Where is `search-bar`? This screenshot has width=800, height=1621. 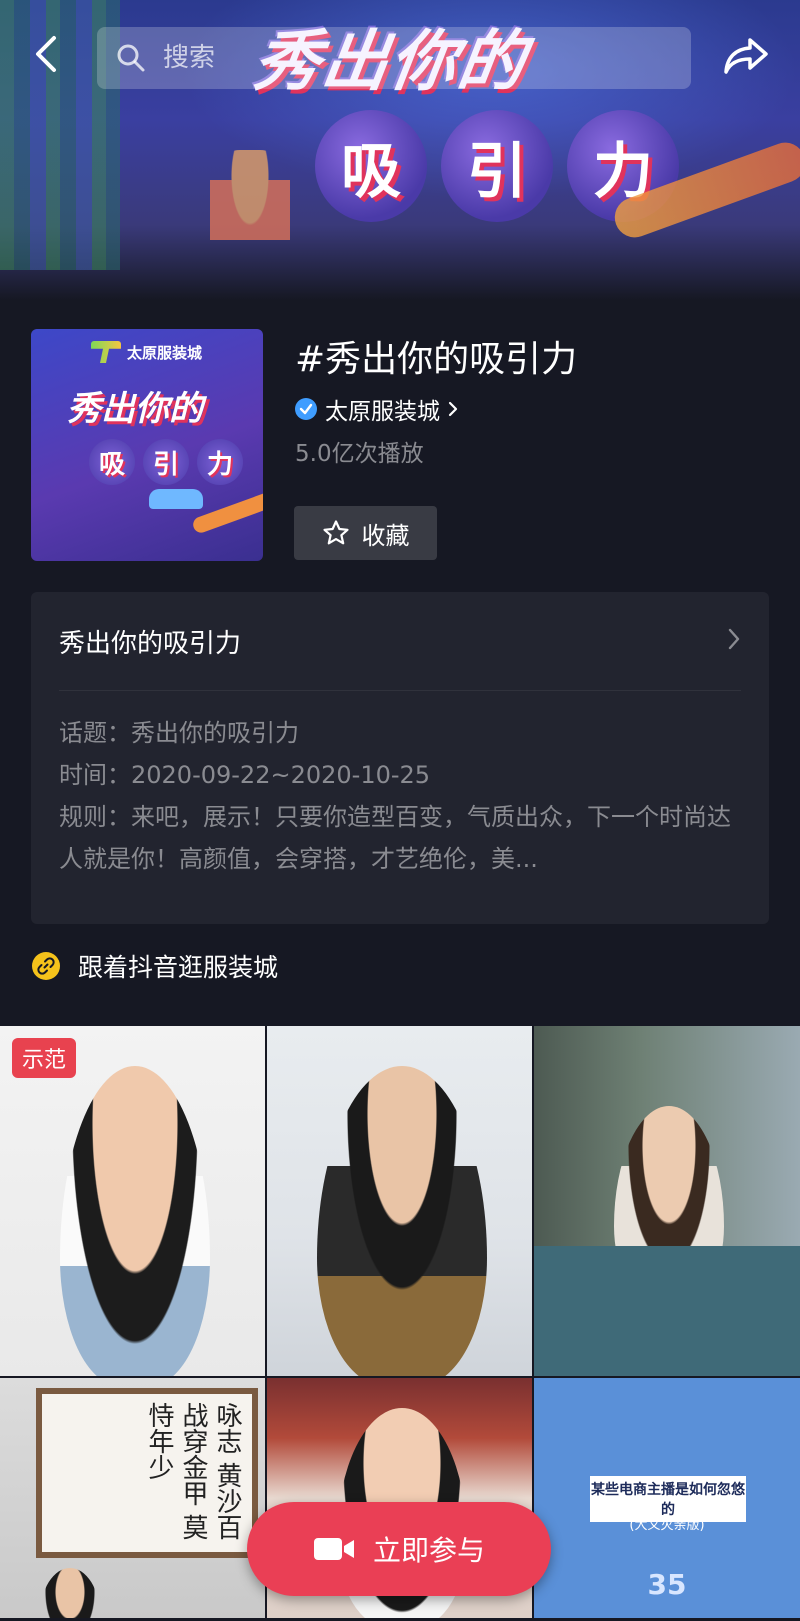
search-bar is located at coordinates (394, 58).